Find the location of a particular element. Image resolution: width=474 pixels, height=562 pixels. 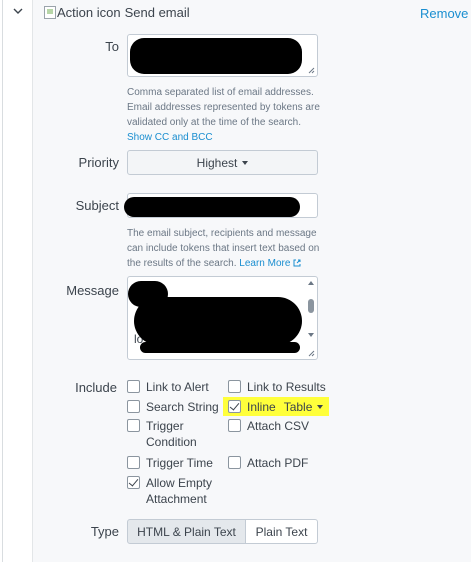

checkbox-label: Attach CSV is located at coordinates (278, 426).